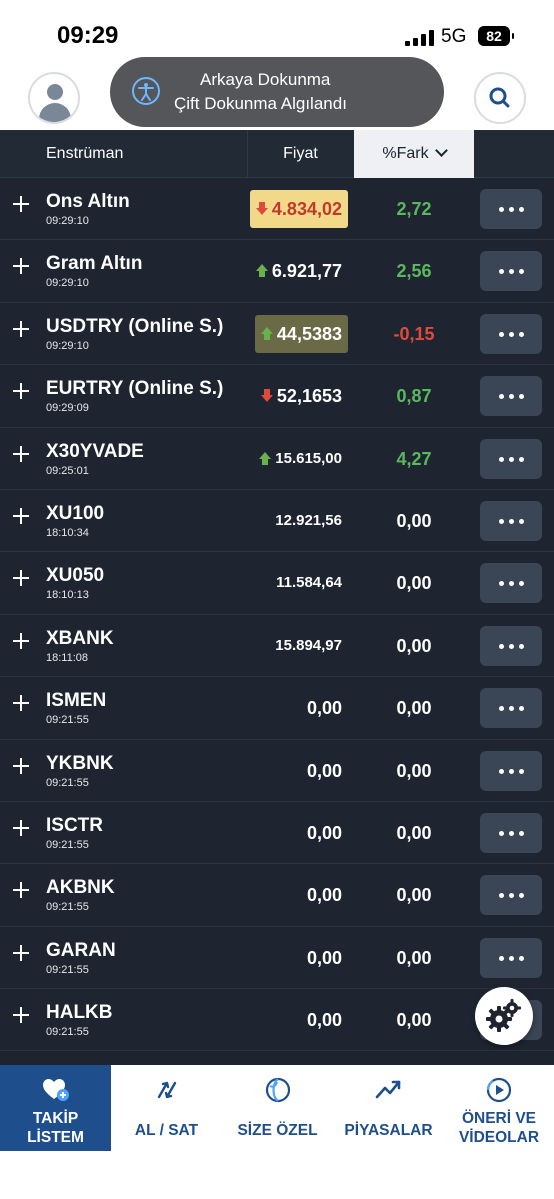 This screenshot has height=1199, width=554. I want to click on instrument-diff: 2,56, so click(414, 271).